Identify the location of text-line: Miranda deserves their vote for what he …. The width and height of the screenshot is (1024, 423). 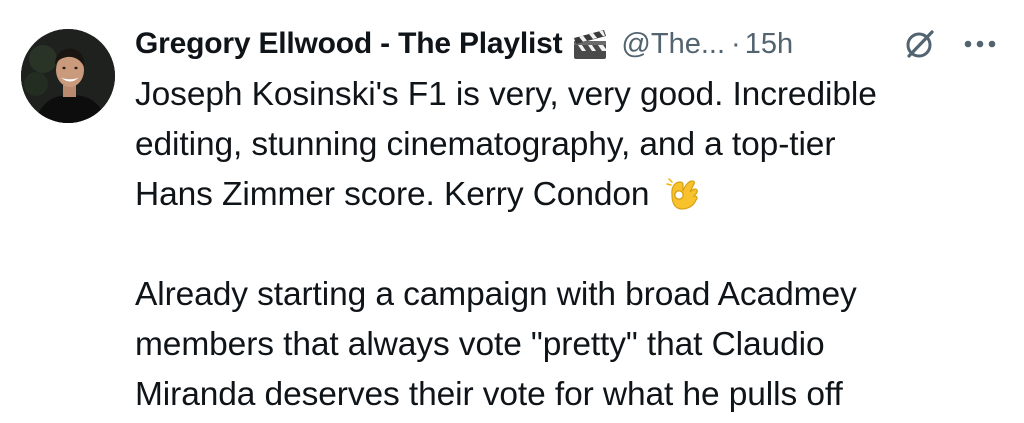
(489, 394).